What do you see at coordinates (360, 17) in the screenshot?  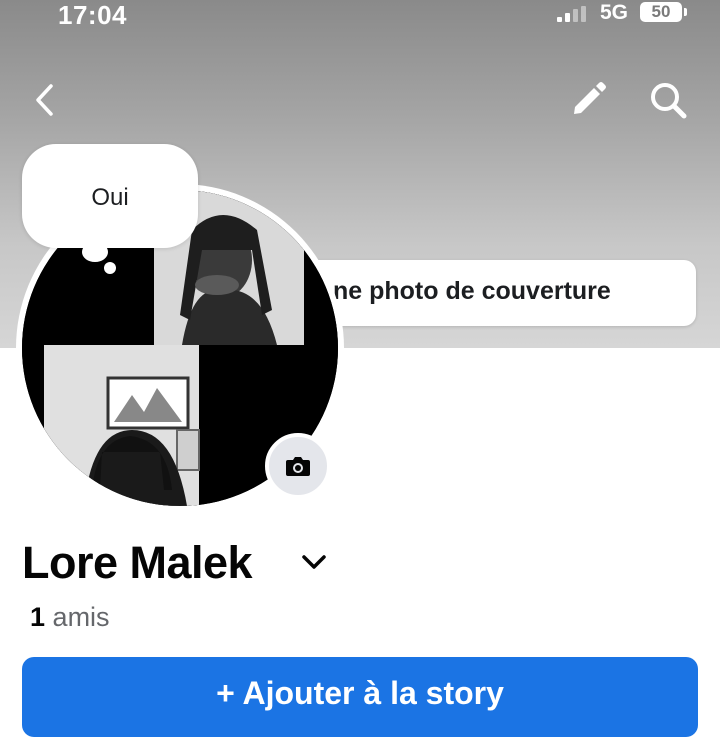 I see `status-bar: 17:04 5G 50` at bounding box center [360, 17].